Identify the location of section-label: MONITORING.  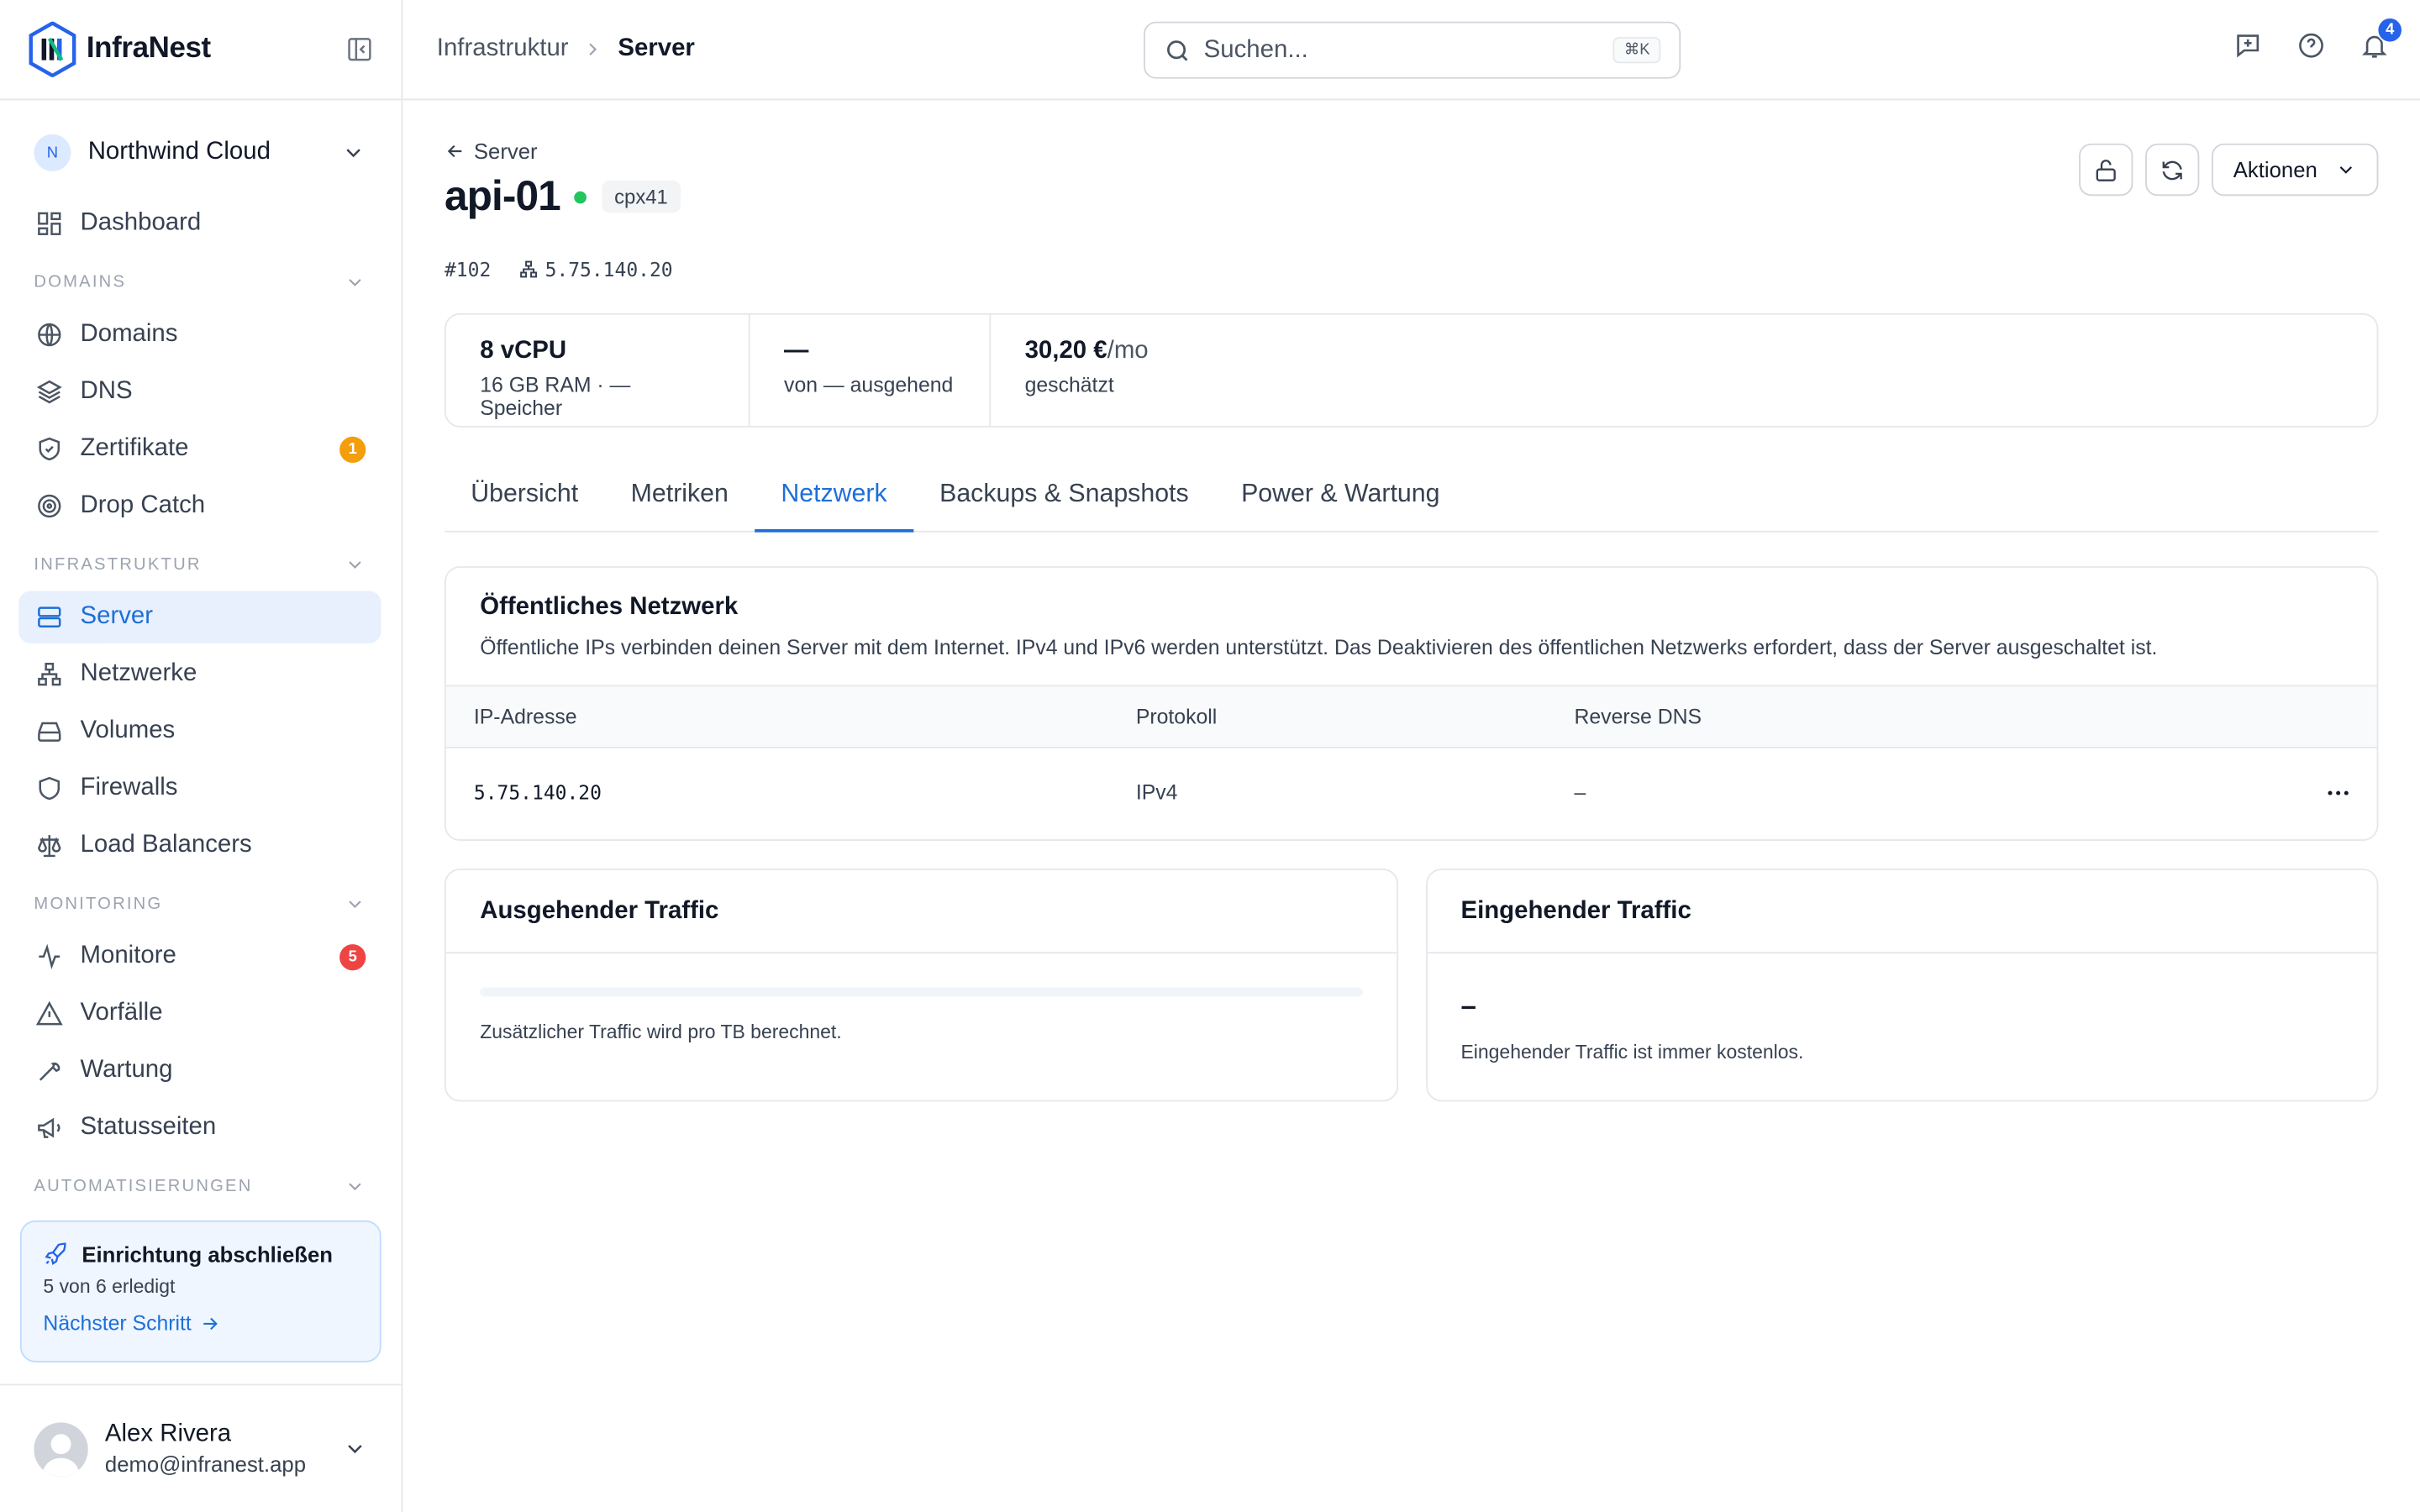
(98, 904).